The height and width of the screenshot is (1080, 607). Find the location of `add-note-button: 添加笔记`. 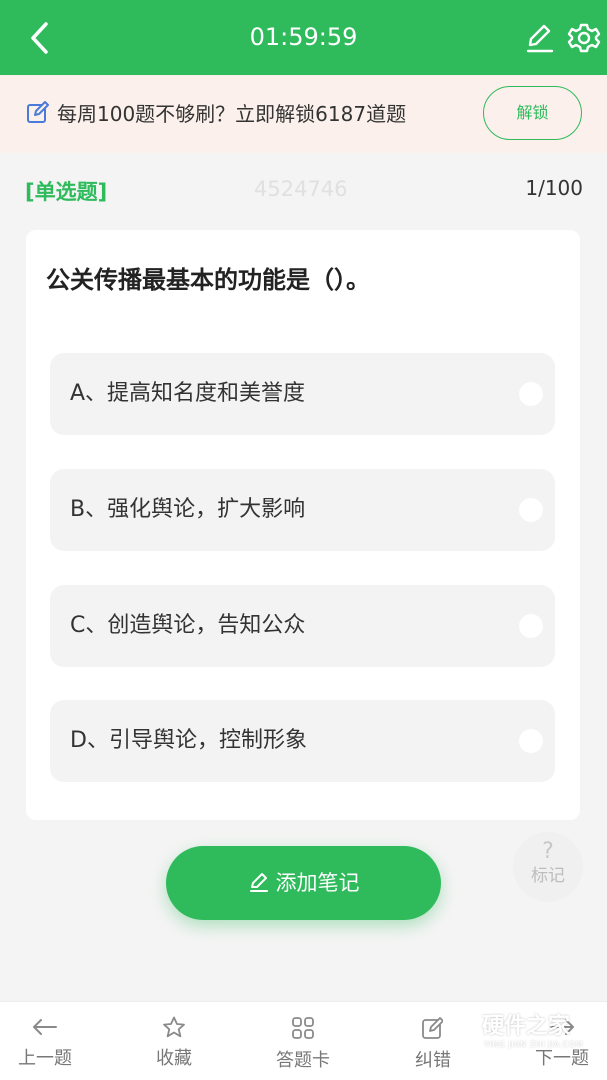

add-note-button: 添加笔记 is located at coordinates (303, 883).